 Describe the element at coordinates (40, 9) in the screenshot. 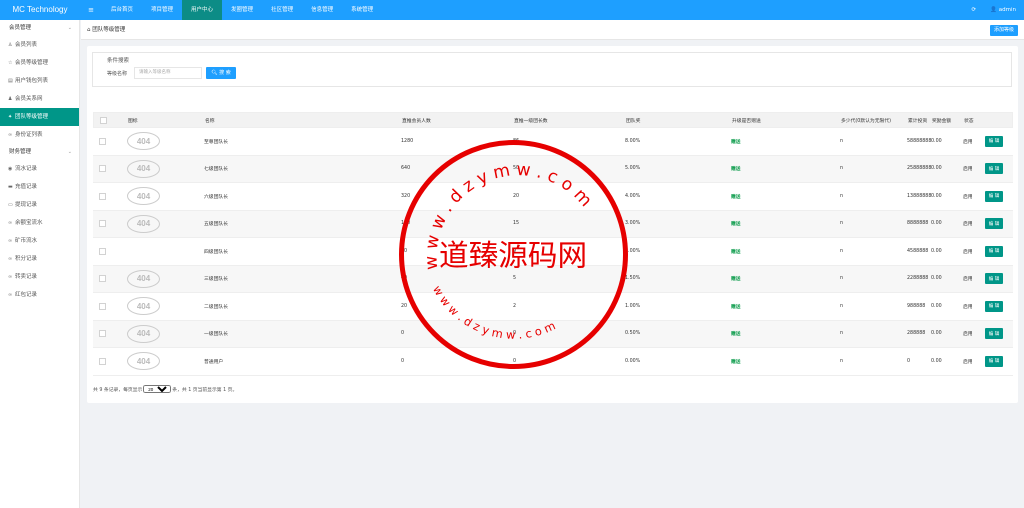

I see `app-logo: MC Technology` at that location.